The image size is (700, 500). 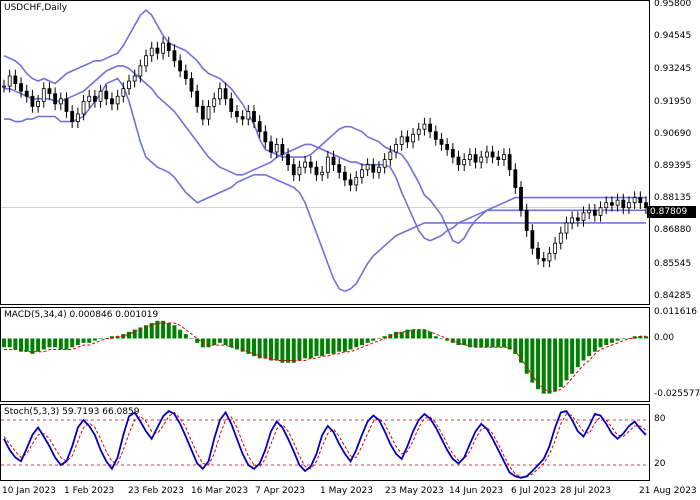 What do you see at coordinates (671, 212) in the screenshot?
I see `current-price-badge: 0.87809` at bounding box center [671, 212].